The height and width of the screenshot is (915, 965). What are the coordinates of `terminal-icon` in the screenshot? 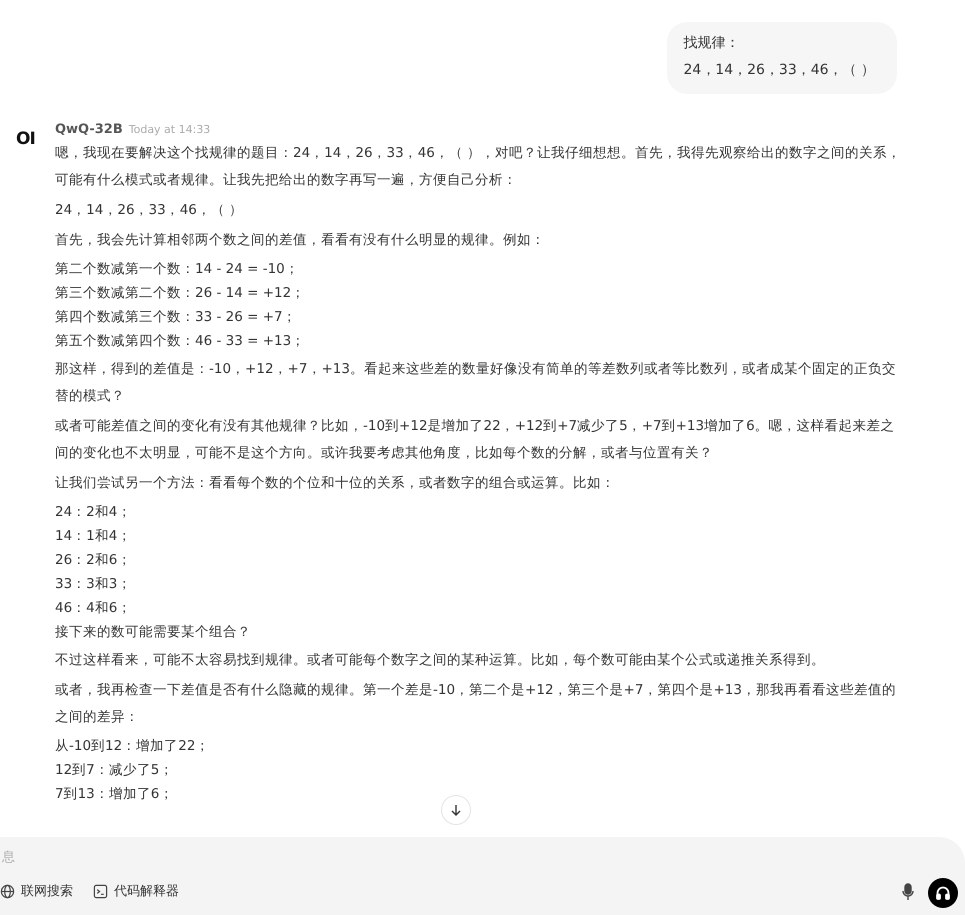 It's located at (100, 891).